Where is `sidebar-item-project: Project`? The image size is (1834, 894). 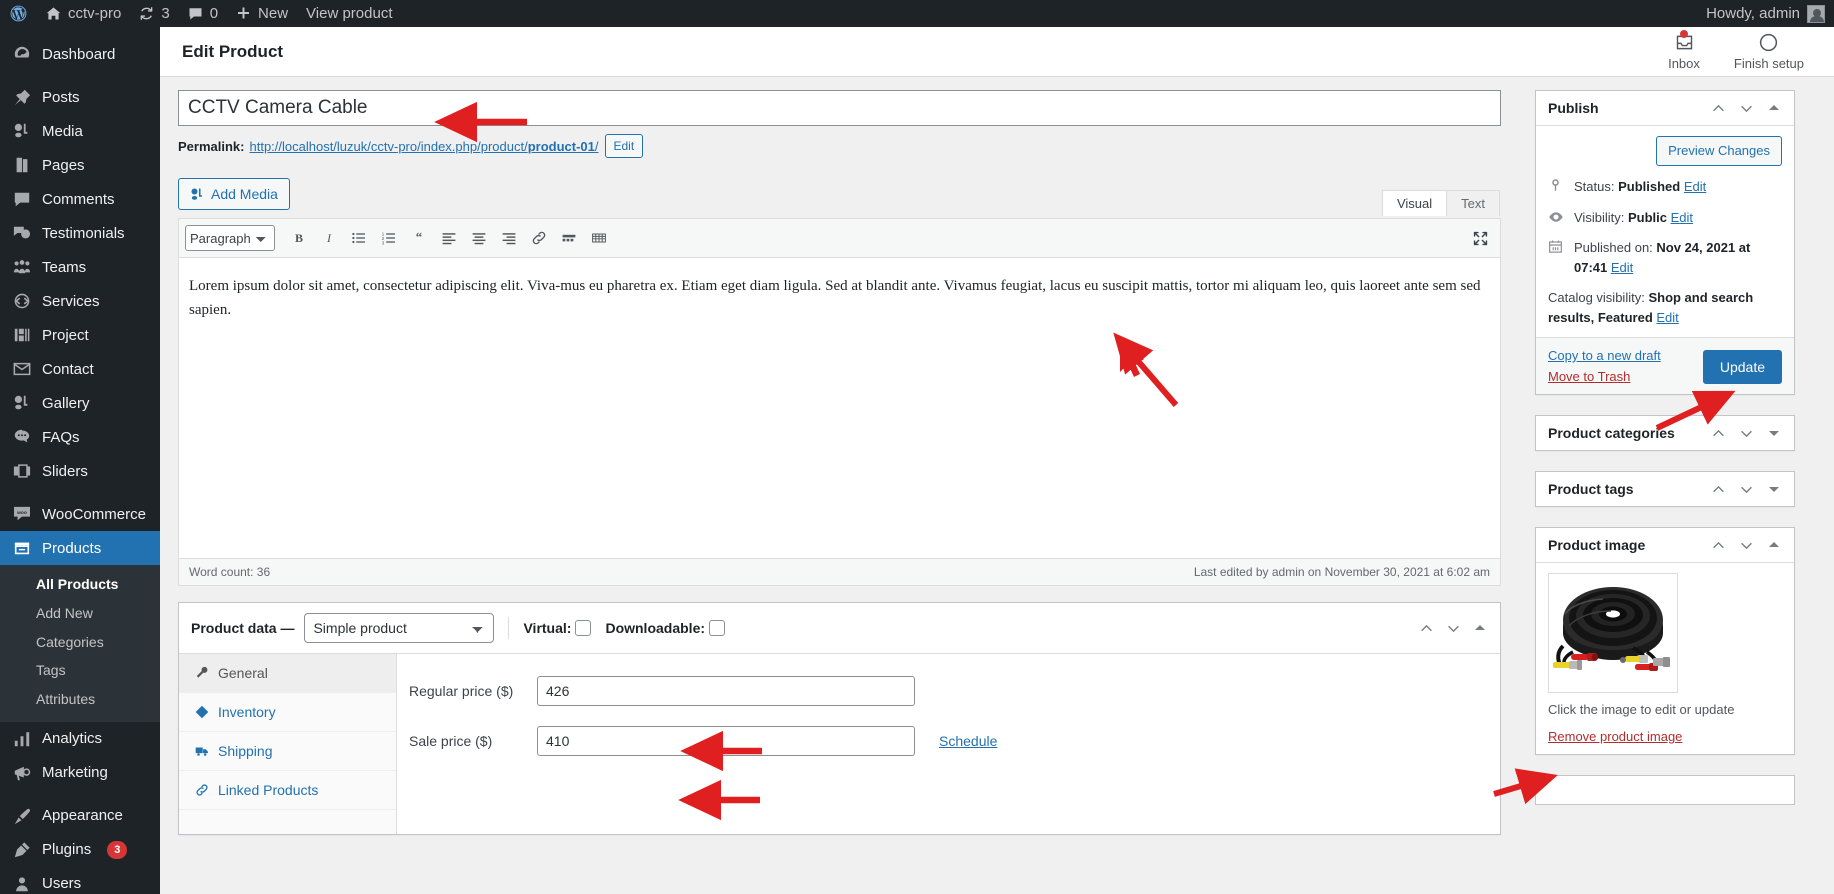
sidebar-item-project: Project is located at coordinates (80, 335).